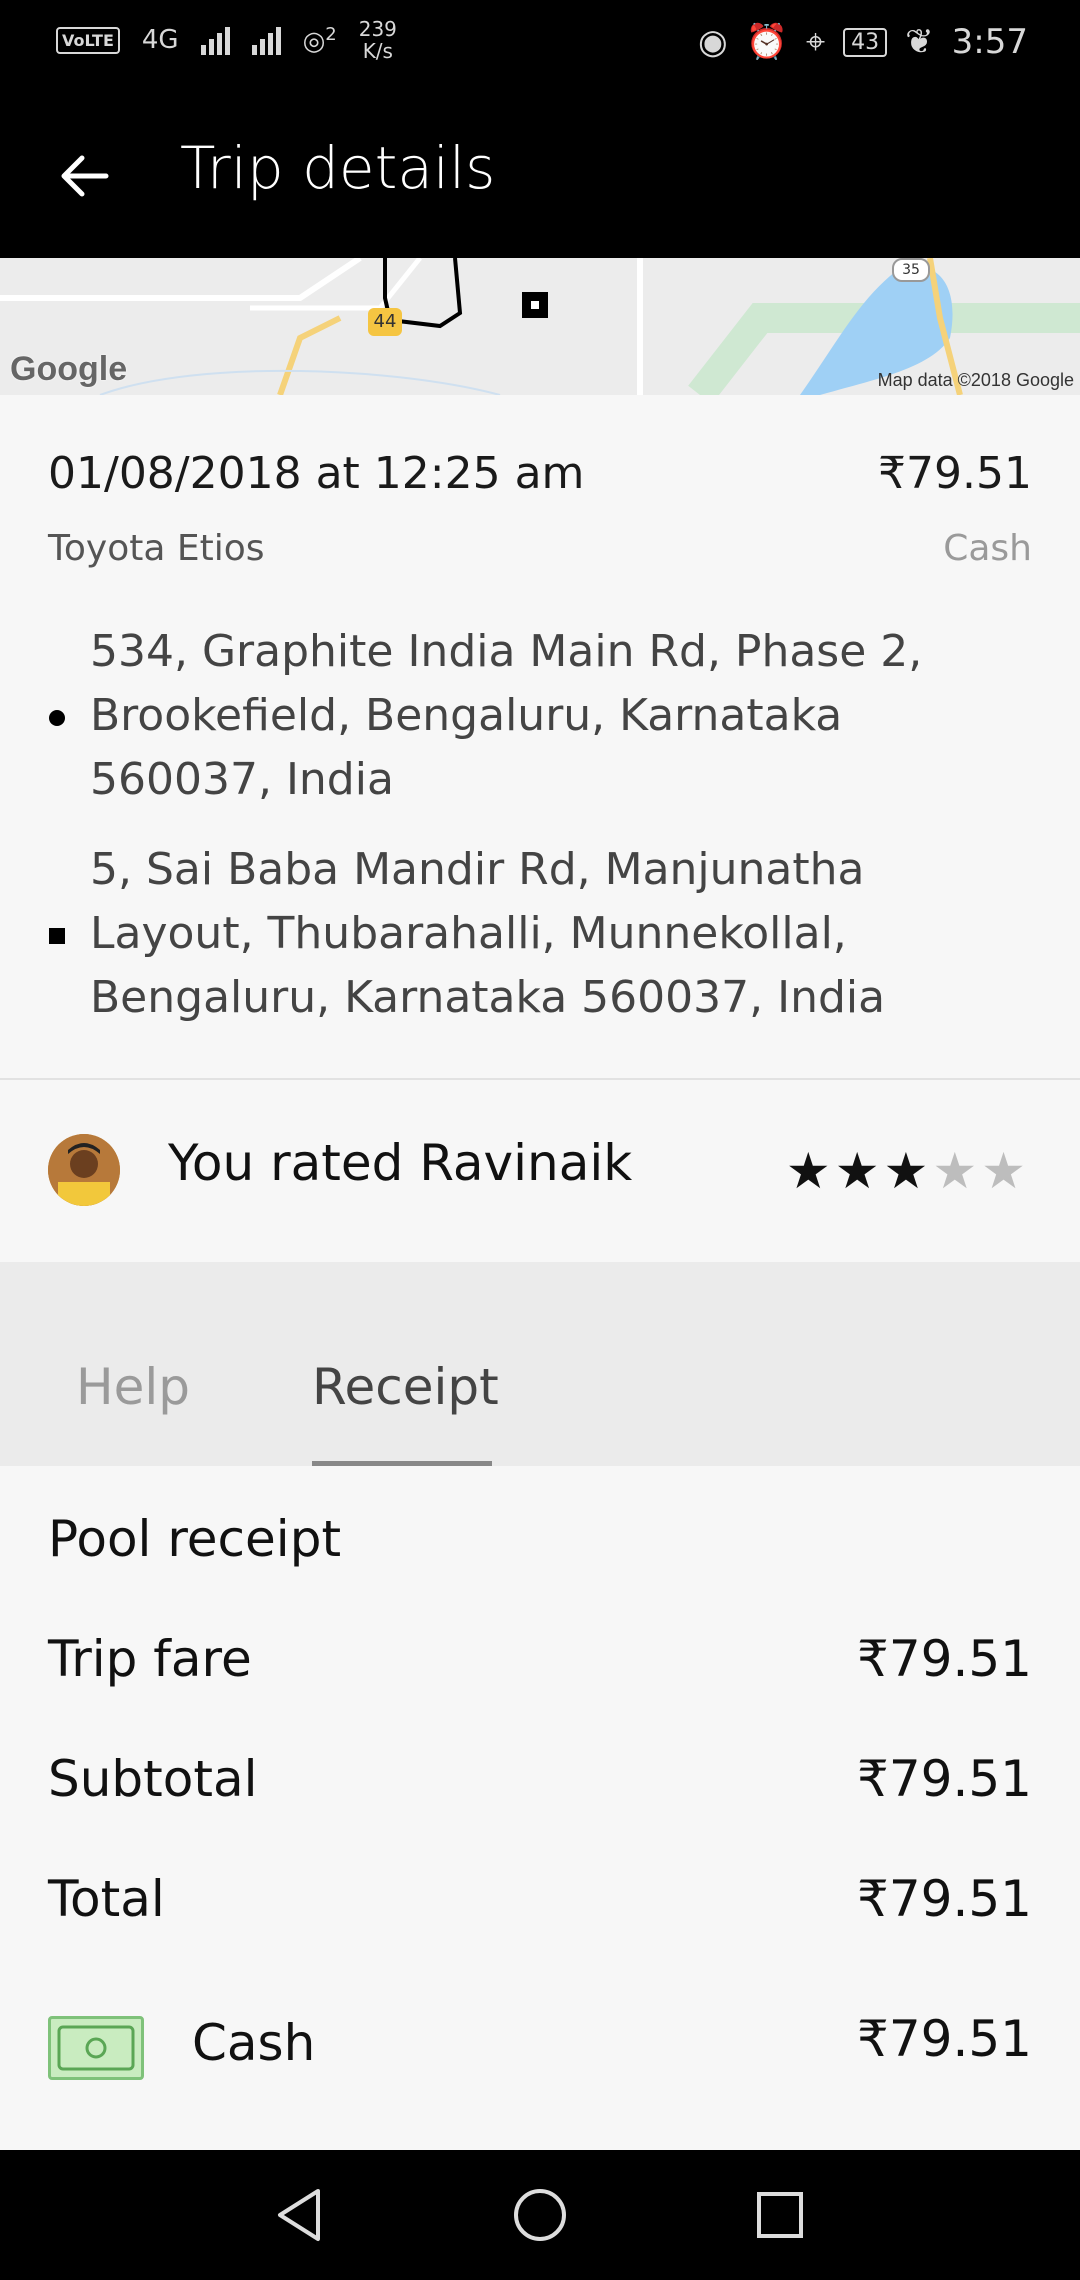 The width and height of the screenshot is (1080, 2280). Describe the element at coordinates (338, 168) in the screenshot. I see `page-title: Trip details` at that location.